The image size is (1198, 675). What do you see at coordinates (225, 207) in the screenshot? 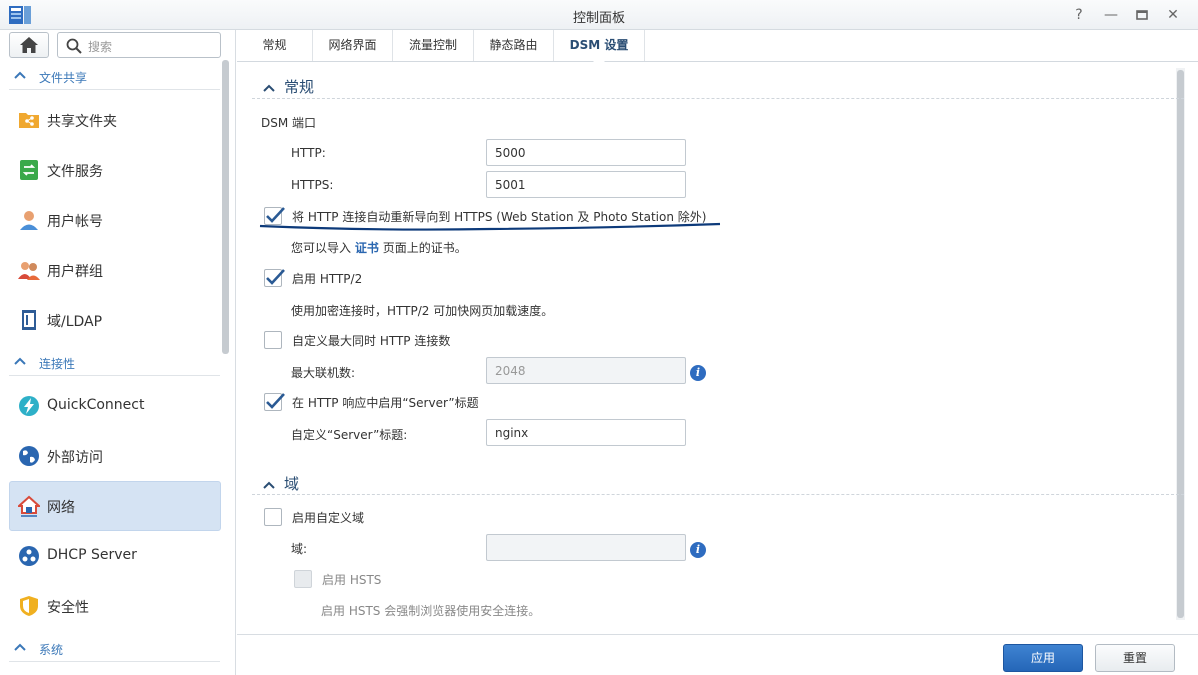
I see `sidebar-scrollbar` at bounding box center [225, 207].